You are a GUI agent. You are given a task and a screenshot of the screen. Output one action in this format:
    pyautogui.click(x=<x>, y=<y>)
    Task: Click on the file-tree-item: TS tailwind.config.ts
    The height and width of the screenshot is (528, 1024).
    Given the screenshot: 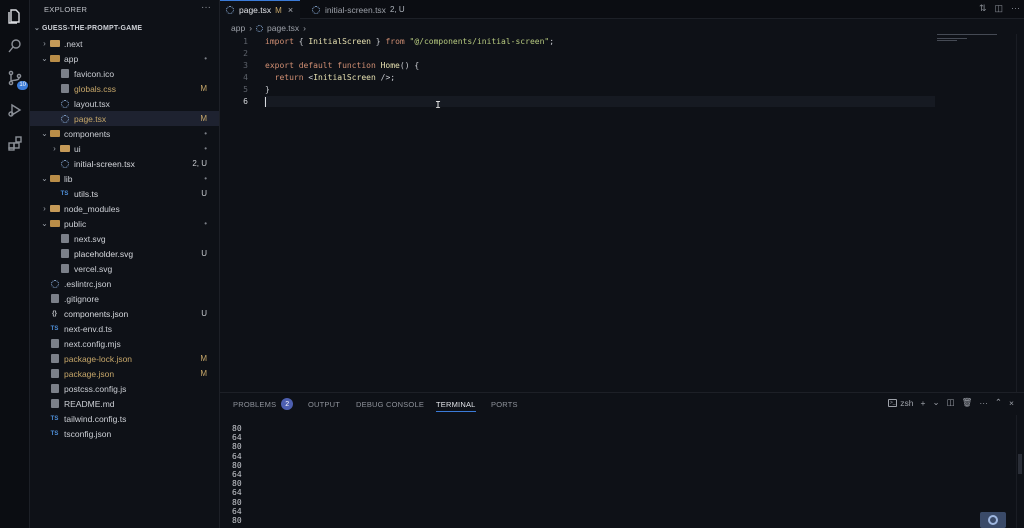 What is the action you would take?
    pyautogui.click(x=124, y=418)
    